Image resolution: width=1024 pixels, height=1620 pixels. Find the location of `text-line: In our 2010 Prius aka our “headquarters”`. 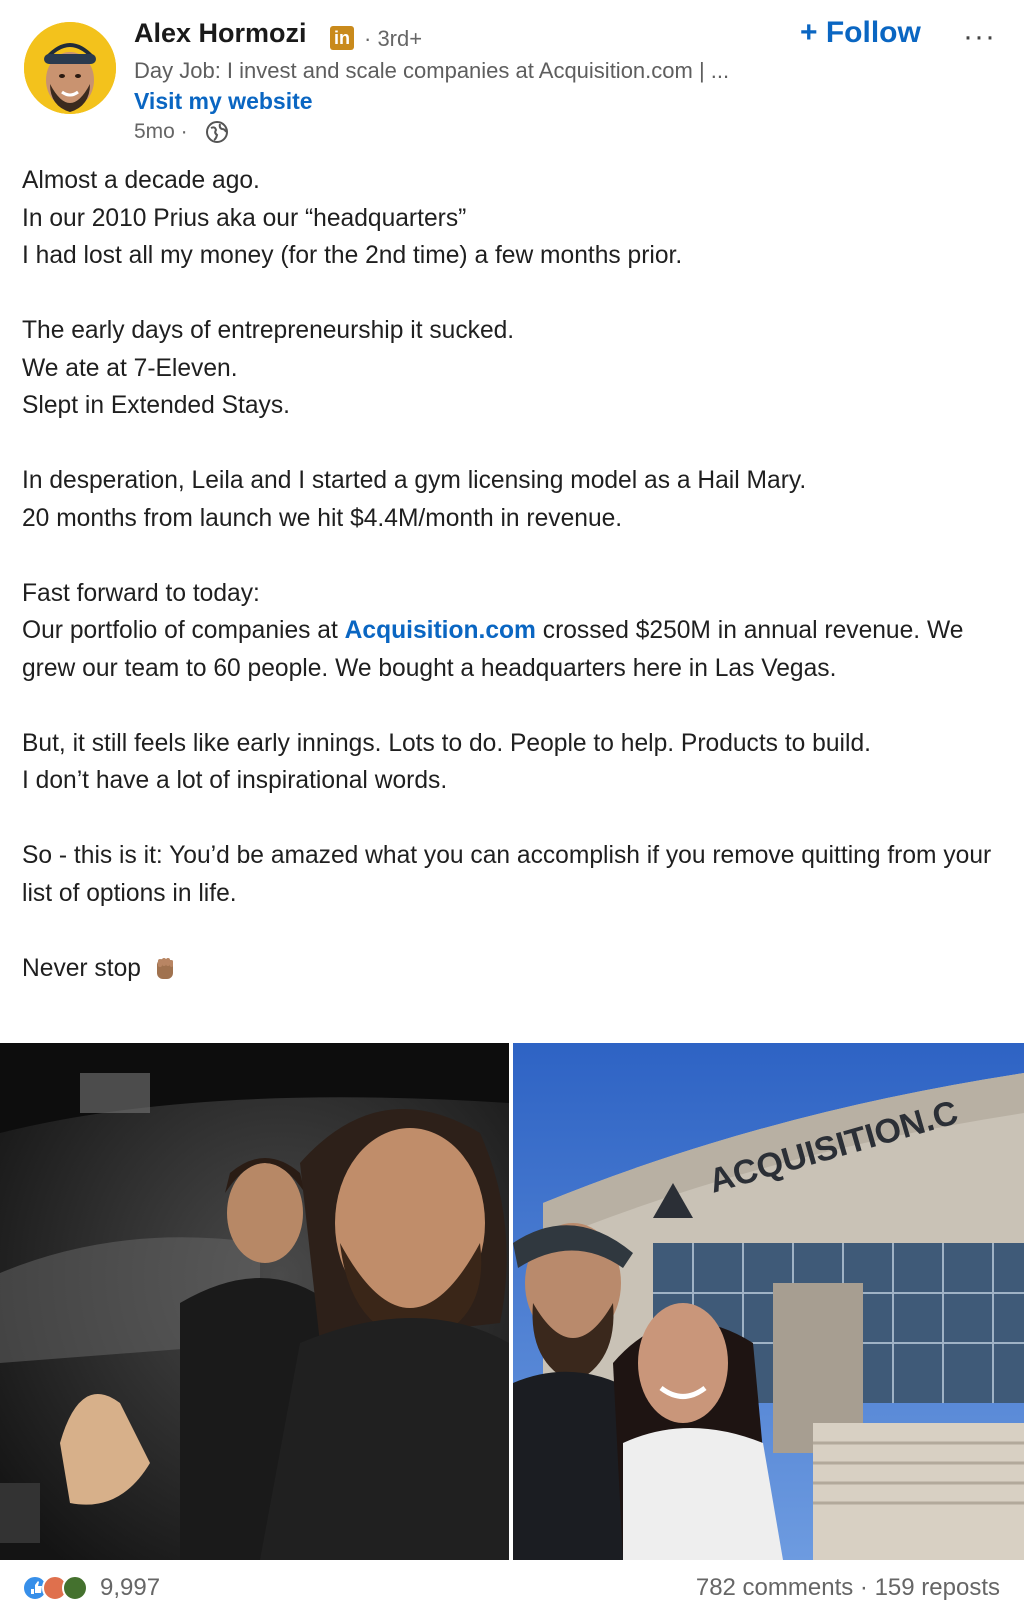

text-line: In our 2010 Prius aka our “headquarters” is located at coordinates (244, 218).